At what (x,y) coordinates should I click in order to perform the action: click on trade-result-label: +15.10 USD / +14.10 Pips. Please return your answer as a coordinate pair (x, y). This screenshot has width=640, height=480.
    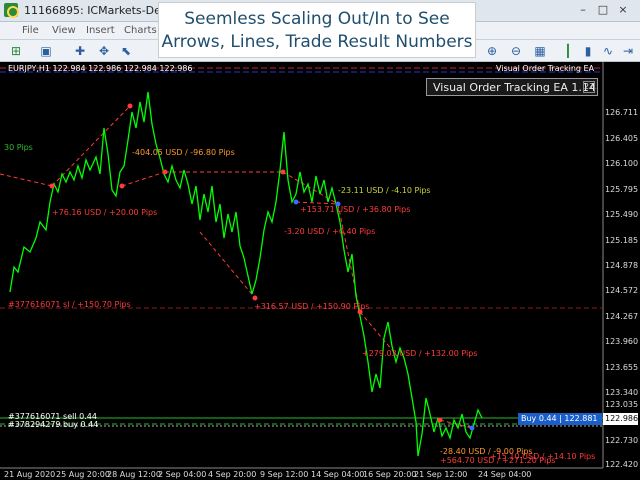
    Looking at the image, I should click on (543, 456).